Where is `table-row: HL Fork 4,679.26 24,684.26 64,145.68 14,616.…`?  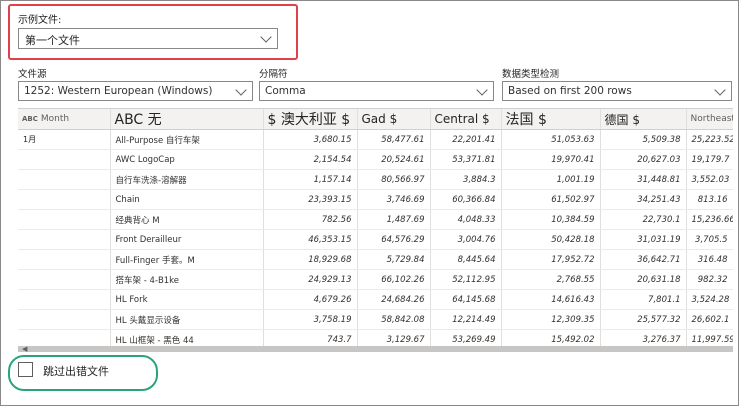
table-row: HL Fork 4,679.26 24,684.26 64,145.68 14,616.… is located at coordinates (375, 299).